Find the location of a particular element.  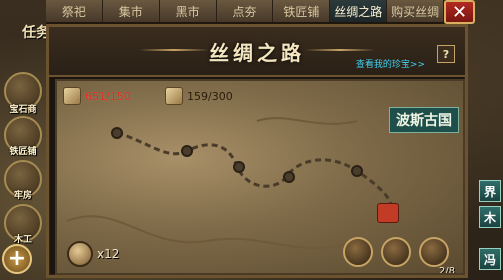

view-treasure-link: 查看我的珍宝>> is located at coordinates (390, 63).